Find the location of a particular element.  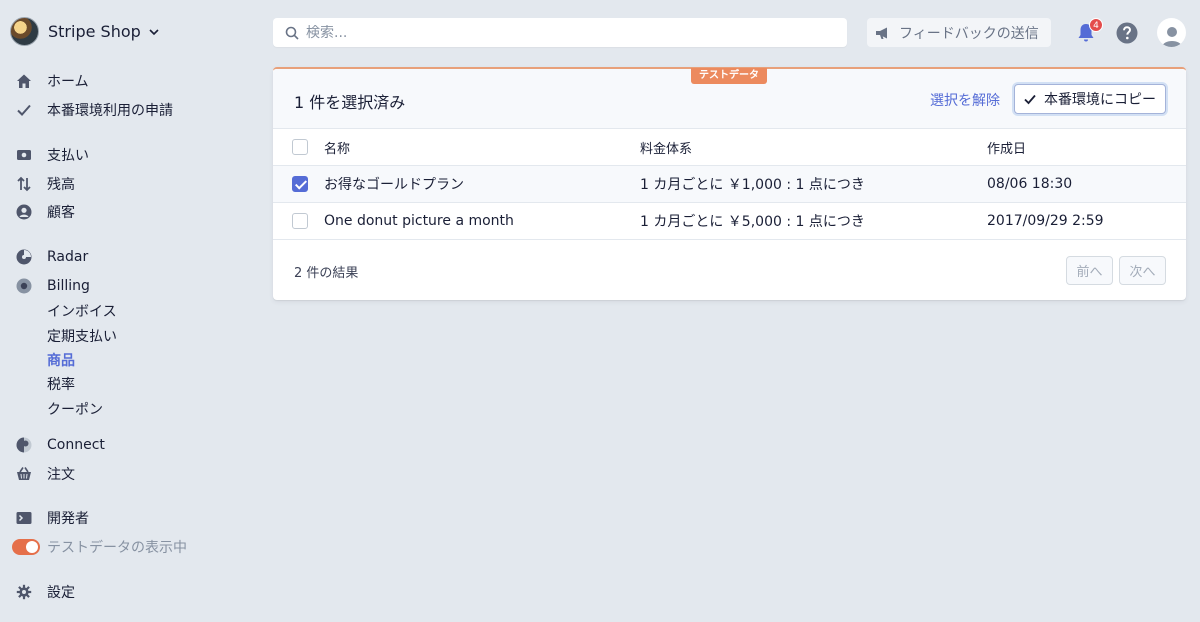

basket-icon is located at coordinates (24, 474).